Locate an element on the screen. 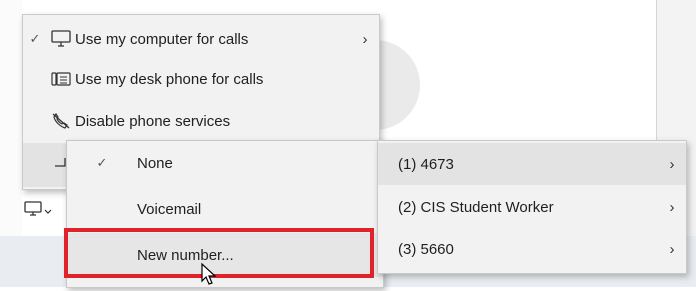 This screenshot has width=696, height=291. menu-item-number-2: (2) CIS Student Worker › is located at coordinates (532, 207).